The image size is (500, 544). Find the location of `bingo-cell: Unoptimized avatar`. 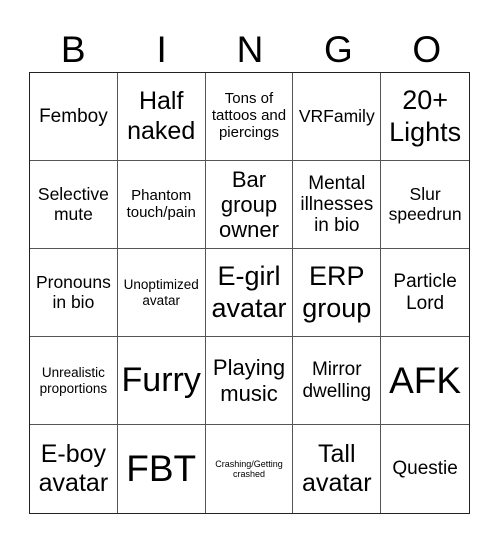

bingo-cell: Unoptimized avatar is located at coordinates (161, 293).